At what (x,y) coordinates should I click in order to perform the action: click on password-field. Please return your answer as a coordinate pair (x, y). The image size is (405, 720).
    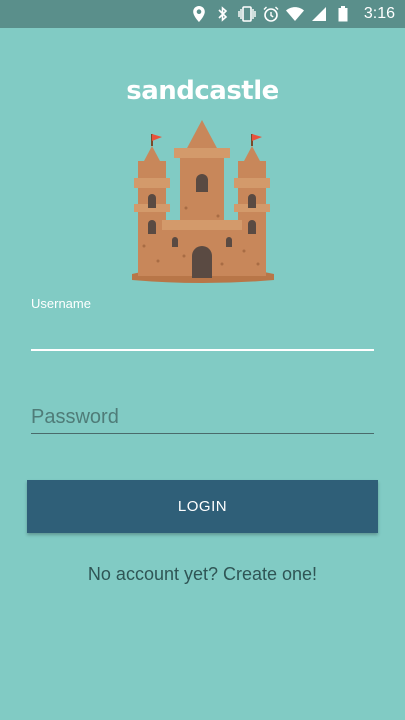
    Looking at the image, I should click on (202, 418).